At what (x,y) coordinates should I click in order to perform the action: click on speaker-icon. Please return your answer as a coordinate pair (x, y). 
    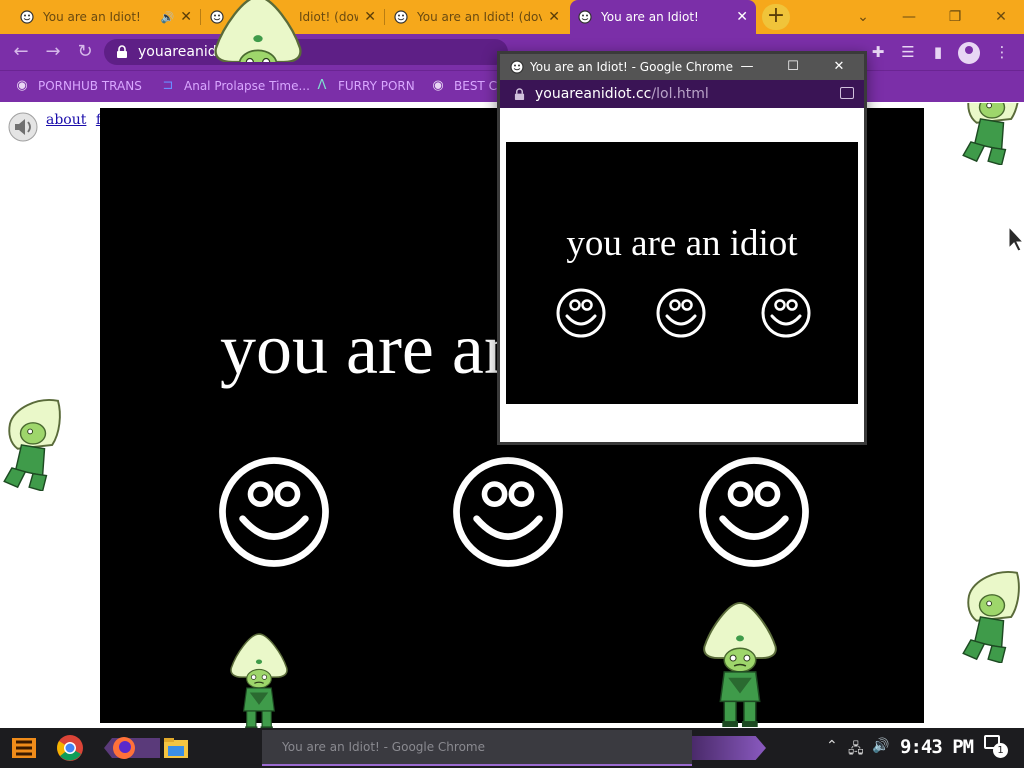
    Looking at the image, I should click on (23, 127).